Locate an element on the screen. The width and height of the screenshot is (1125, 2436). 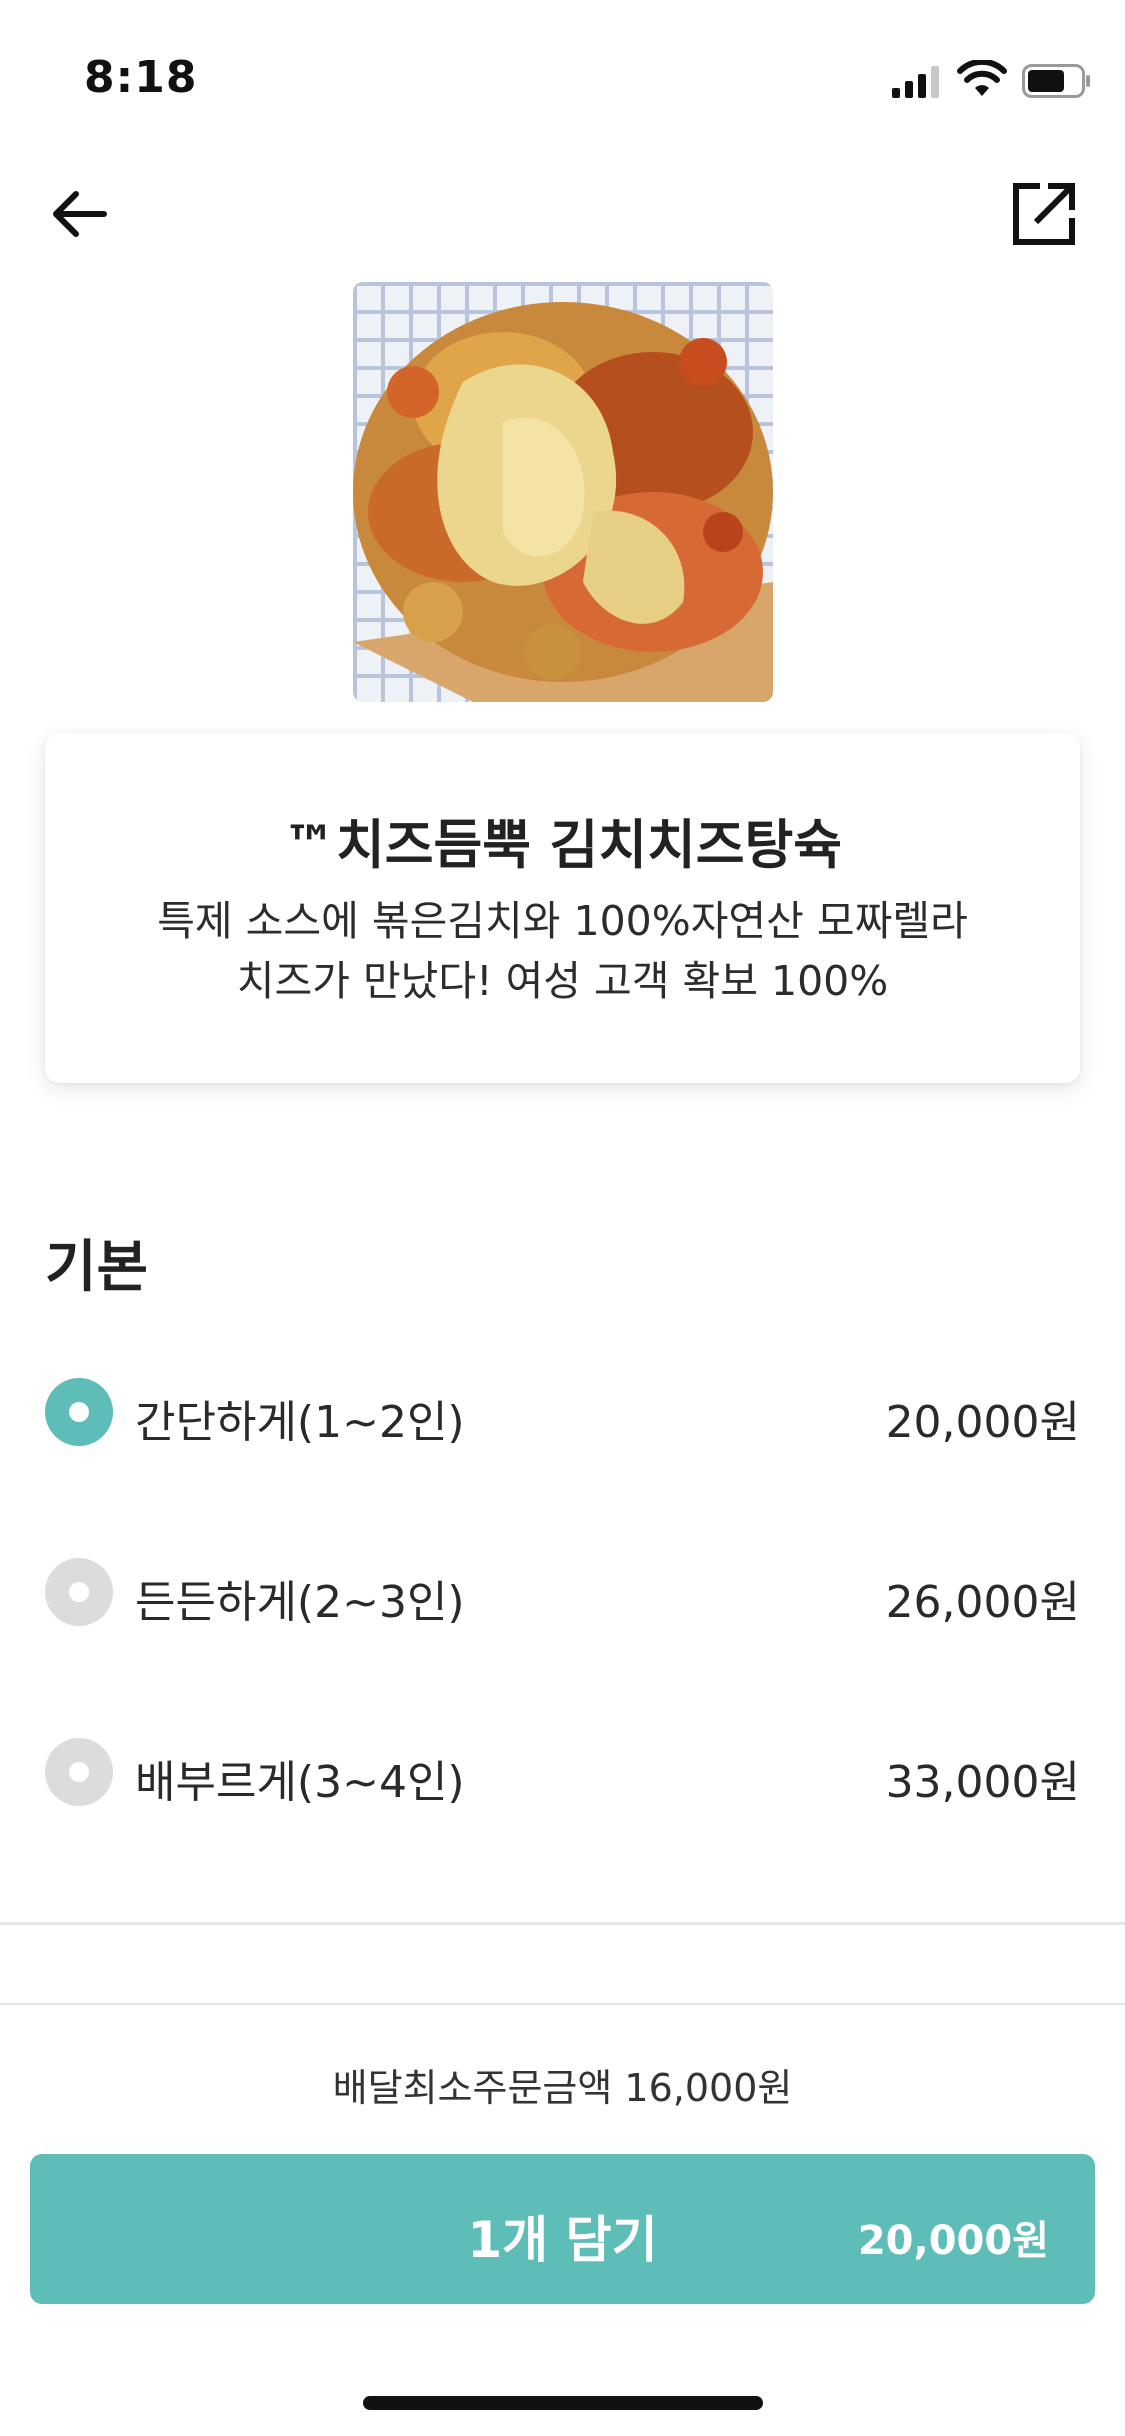
option-row-1: 간단하게(1~2인) 20,000원 is located at coordinates (562, 1412).